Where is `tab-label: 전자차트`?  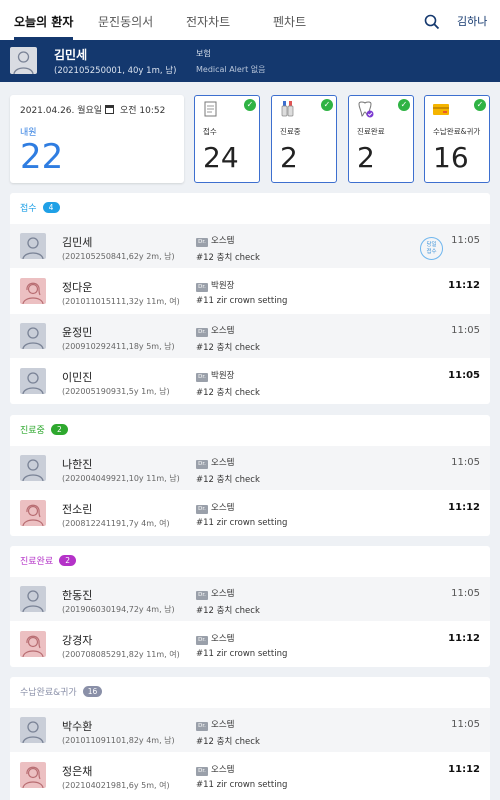 tab-label: 전자차트 is located at coordinates (208, 22).